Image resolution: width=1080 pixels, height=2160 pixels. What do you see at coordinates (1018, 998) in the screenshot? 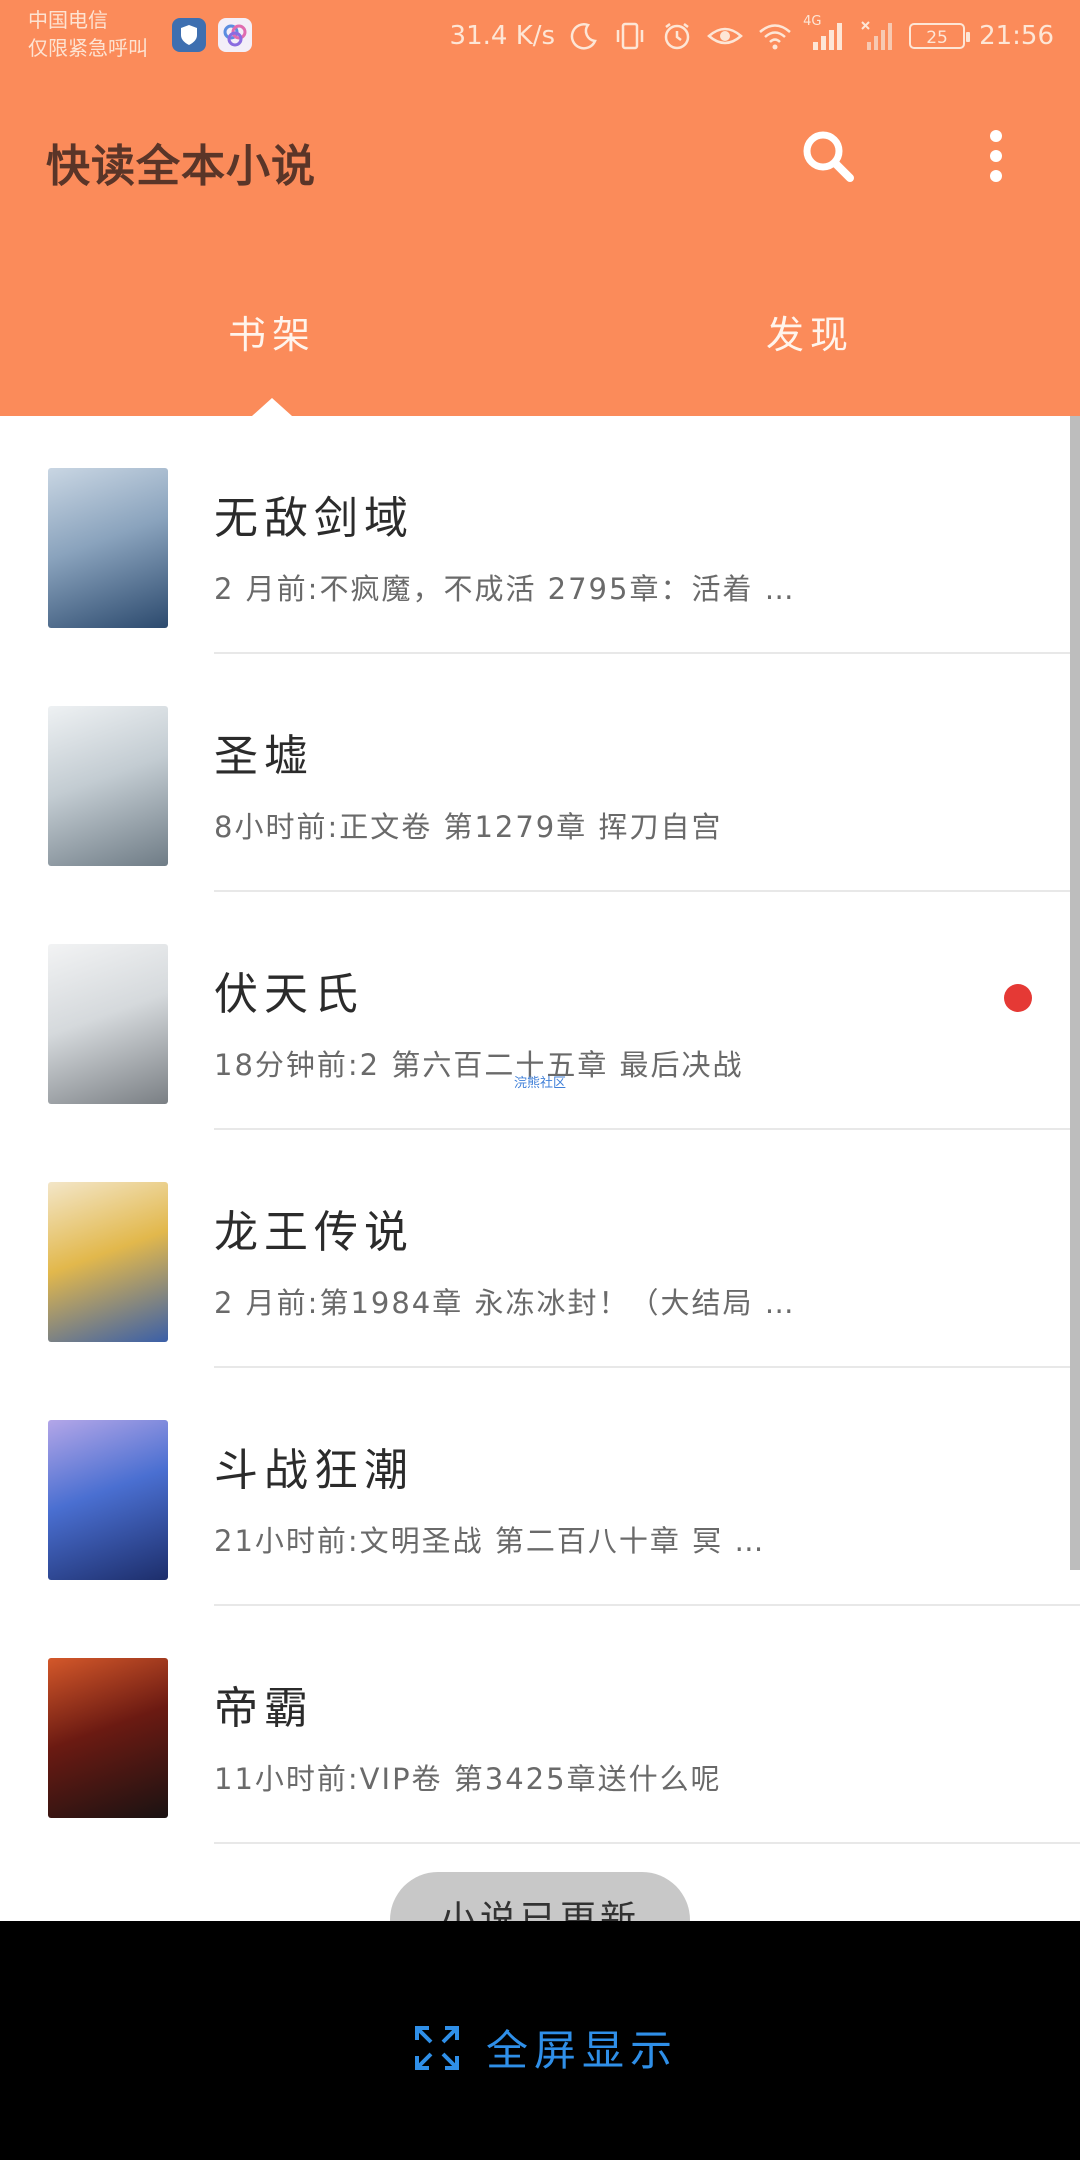
I see `update-badge` at bounding box center [1018, 998].